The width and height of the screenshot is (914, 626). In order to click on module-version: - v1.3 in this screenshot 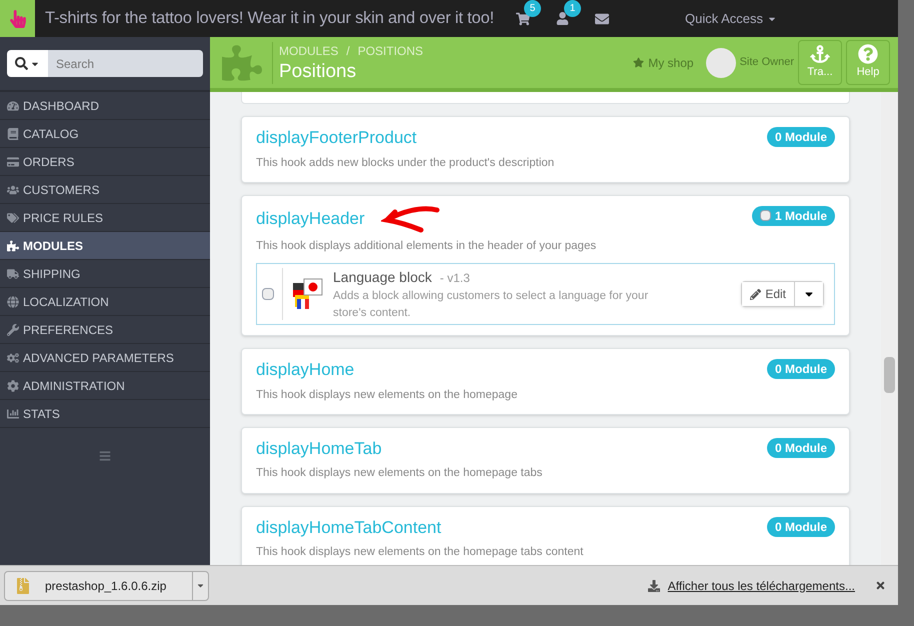, I will do `click(455, 278)`.